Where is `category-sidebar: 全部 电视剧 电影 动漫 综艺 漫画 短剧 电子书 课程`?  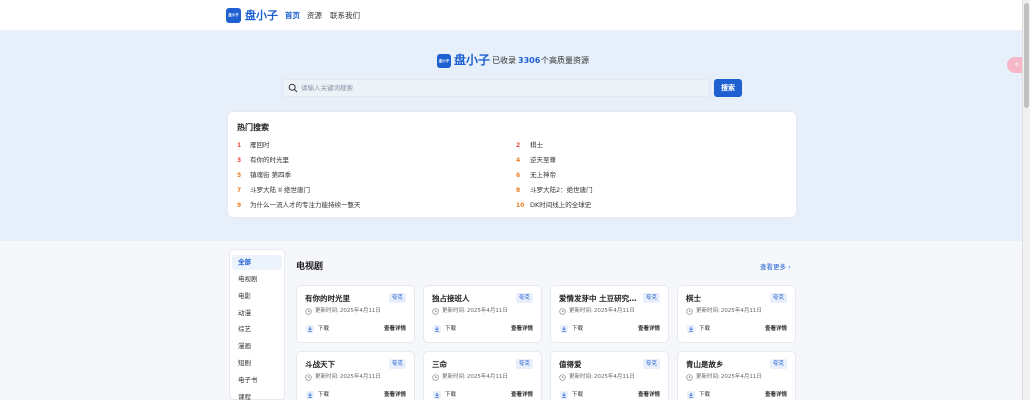
category-sidebar: 全部 电视剧 电影 动漫 综艺 漫画 短剧 电子书 课程 is located at coordinates (257, 324).